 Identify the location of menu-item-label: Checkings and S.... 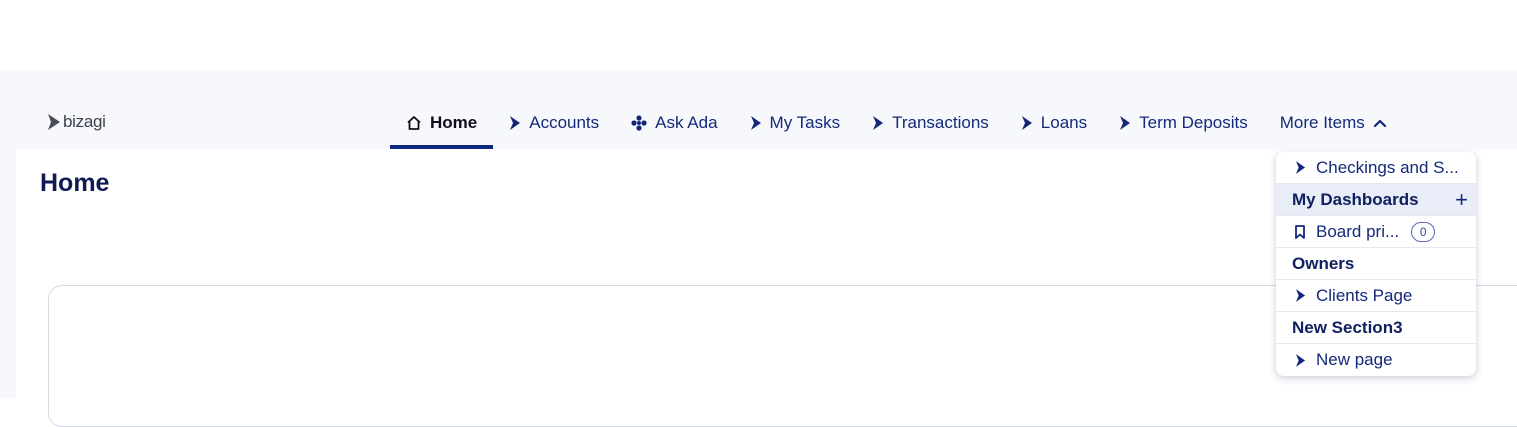
(1387, 167).